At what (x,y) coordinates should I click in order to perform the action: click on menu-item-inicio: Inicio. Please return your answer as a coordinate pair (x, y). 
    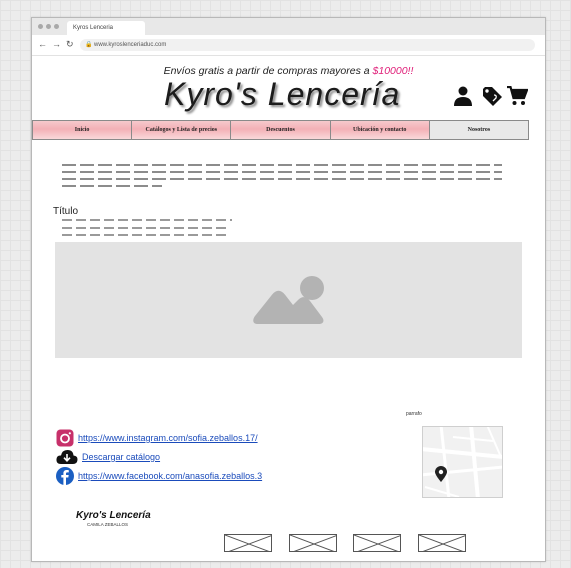
    Looking at the image, I should click on (83, 130).